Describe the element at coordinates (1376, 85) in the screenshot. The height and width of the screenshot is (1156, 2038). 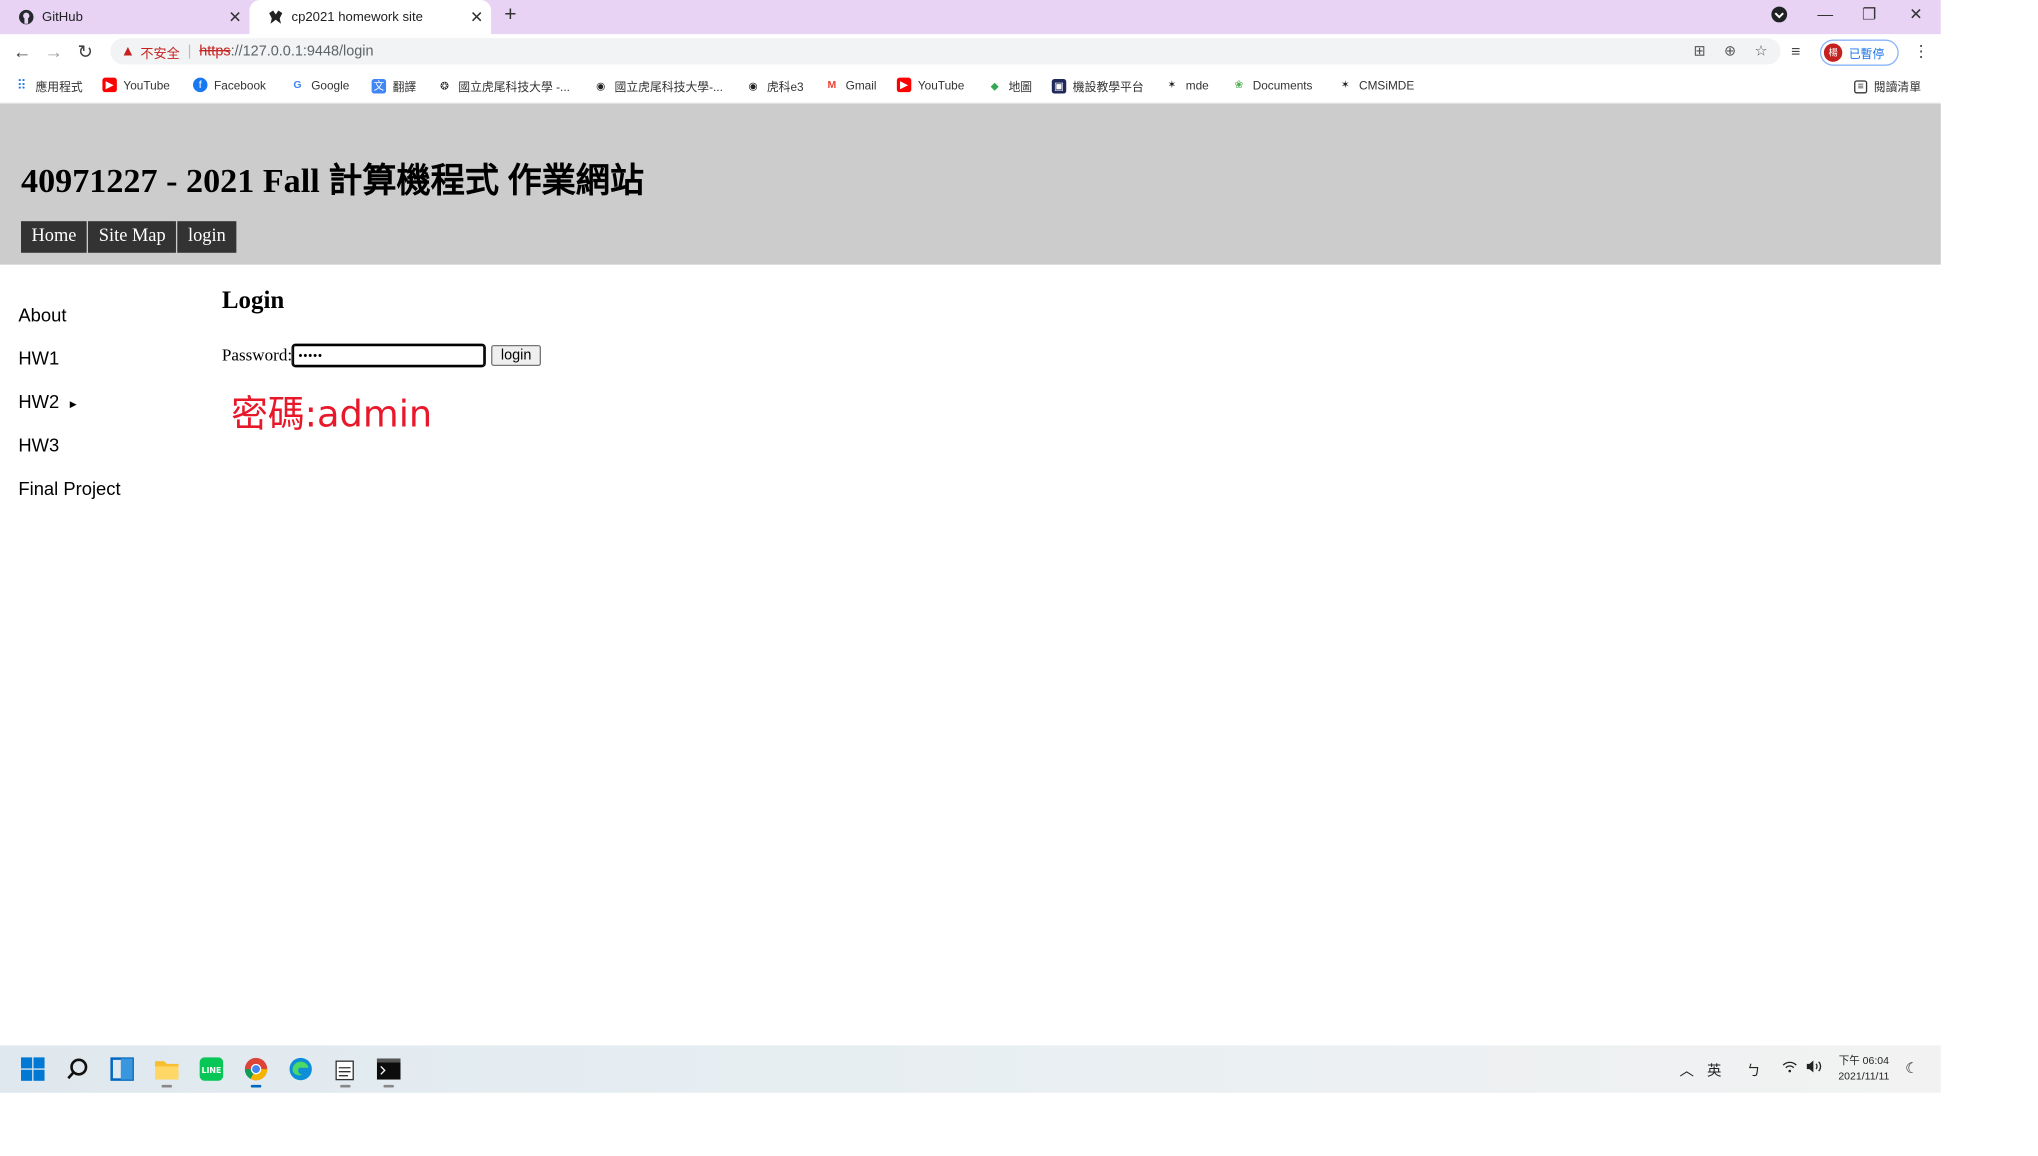
I see `bookmark-cmsimde: ✶ CMSiMDE` at that location.